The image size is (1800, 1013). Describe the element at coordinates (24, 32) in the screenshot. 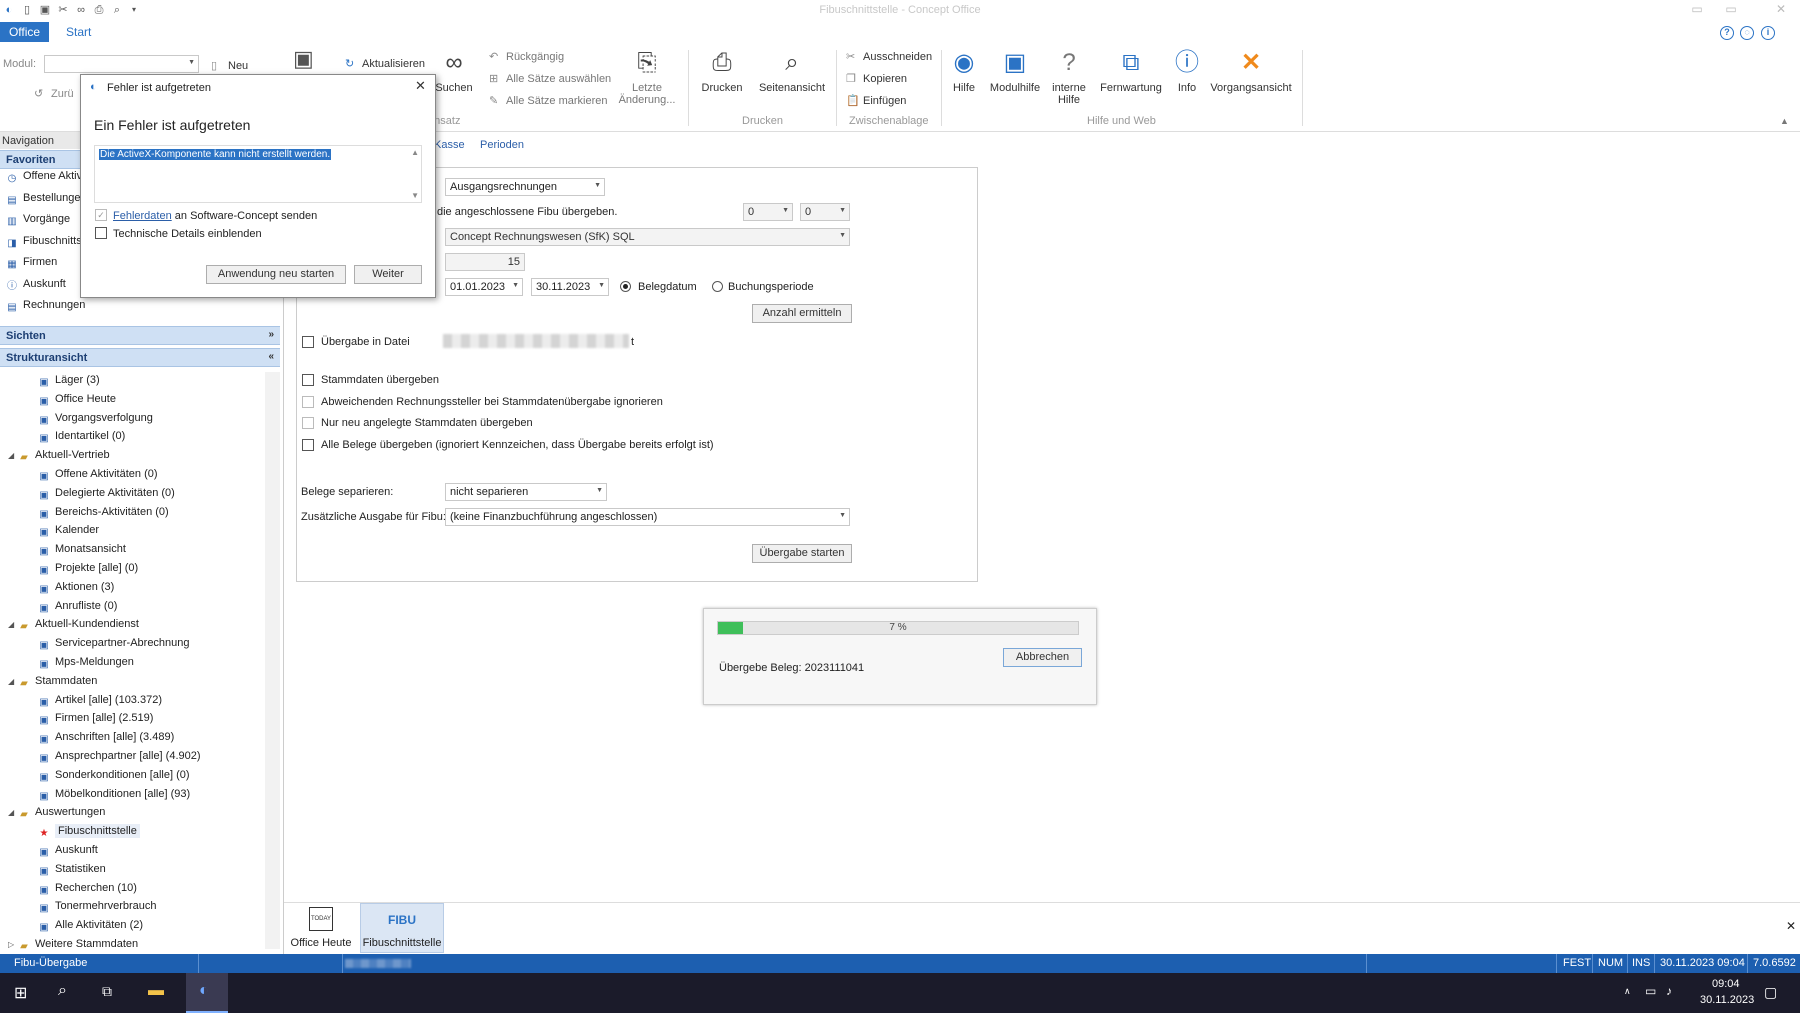

I see `tab-office: Office` at that location.